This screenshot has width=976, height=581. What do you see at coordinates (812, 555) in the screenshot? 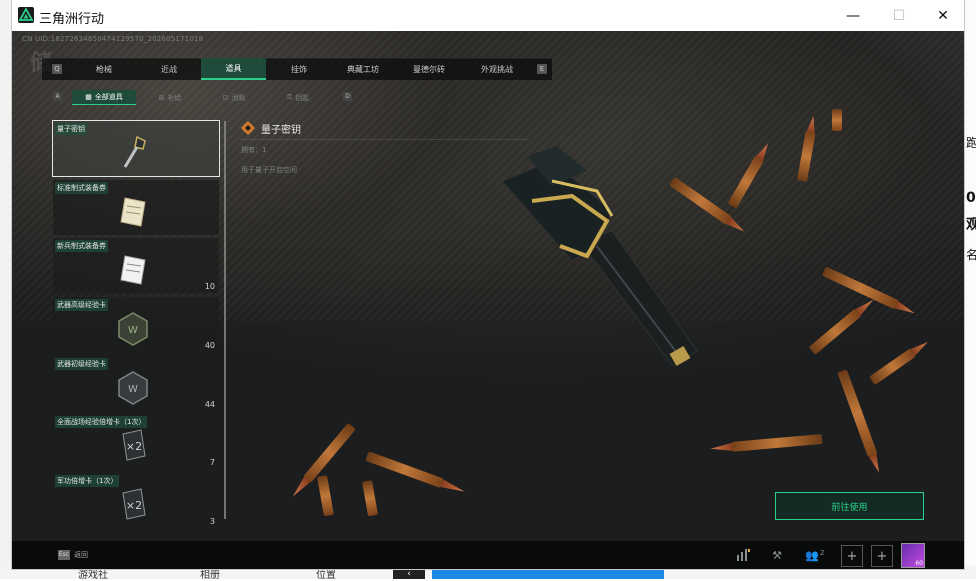
I see `friends-icon: 👥` at bounding box center [812, 555].